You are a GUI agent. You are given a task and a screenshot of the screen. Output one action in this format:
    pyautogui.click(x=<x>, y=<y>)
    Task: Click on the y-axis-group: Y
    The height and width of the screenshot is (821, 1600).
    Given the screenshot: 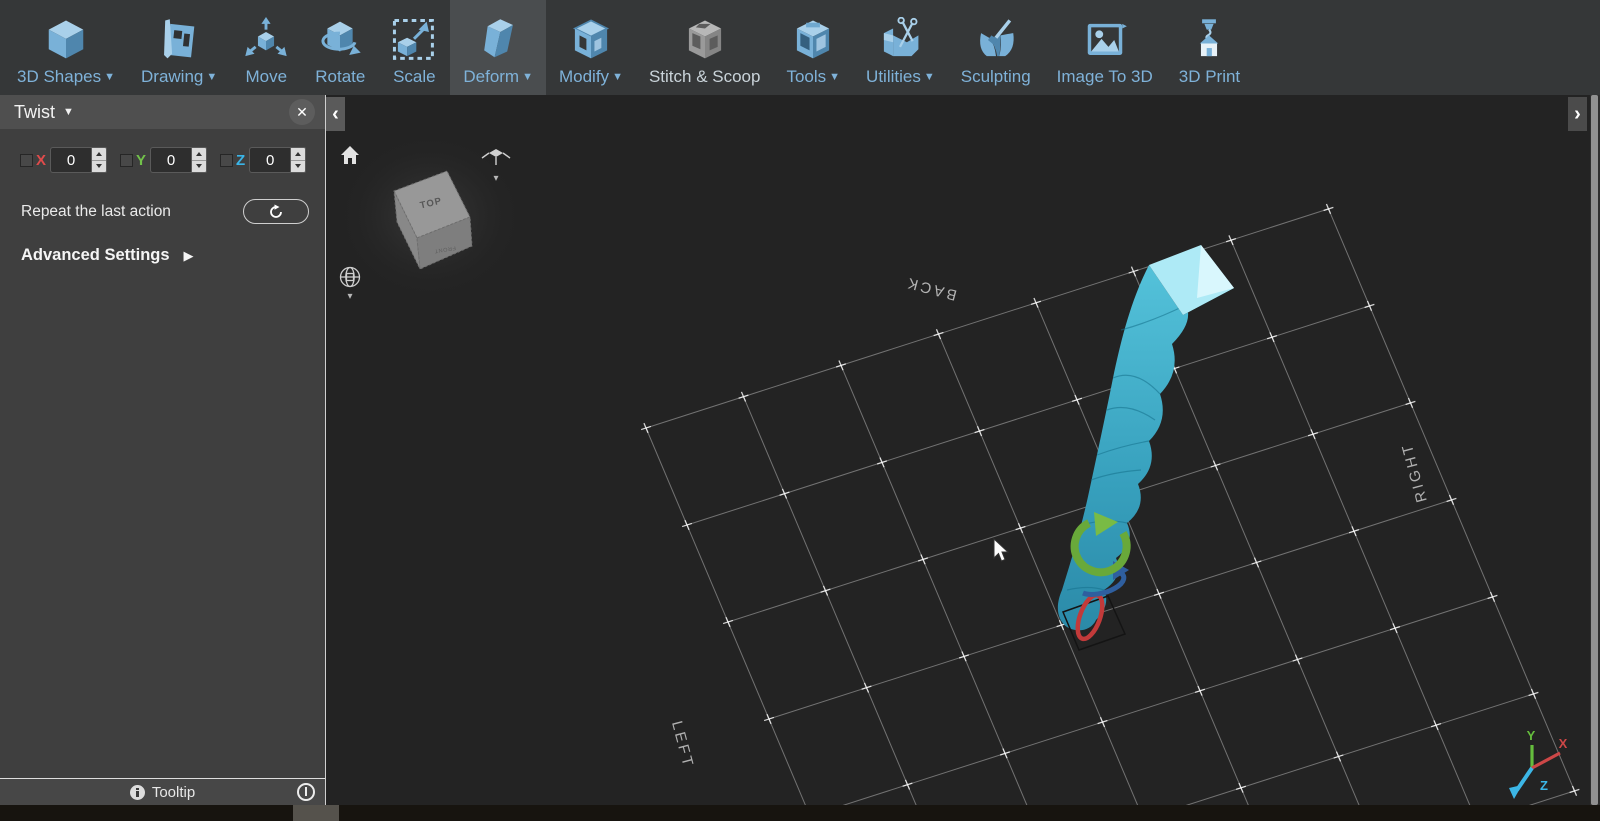 What is the action you would take?
    pyautogui.click(x=164, y=160)
    